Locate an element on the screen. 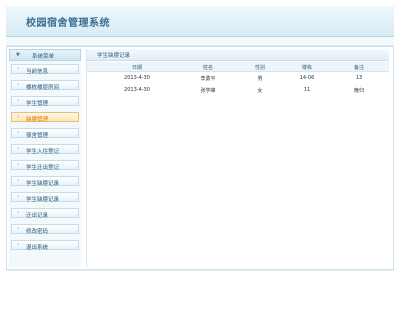  cell-name: 张学峰 is located at coordinates (208, 91).